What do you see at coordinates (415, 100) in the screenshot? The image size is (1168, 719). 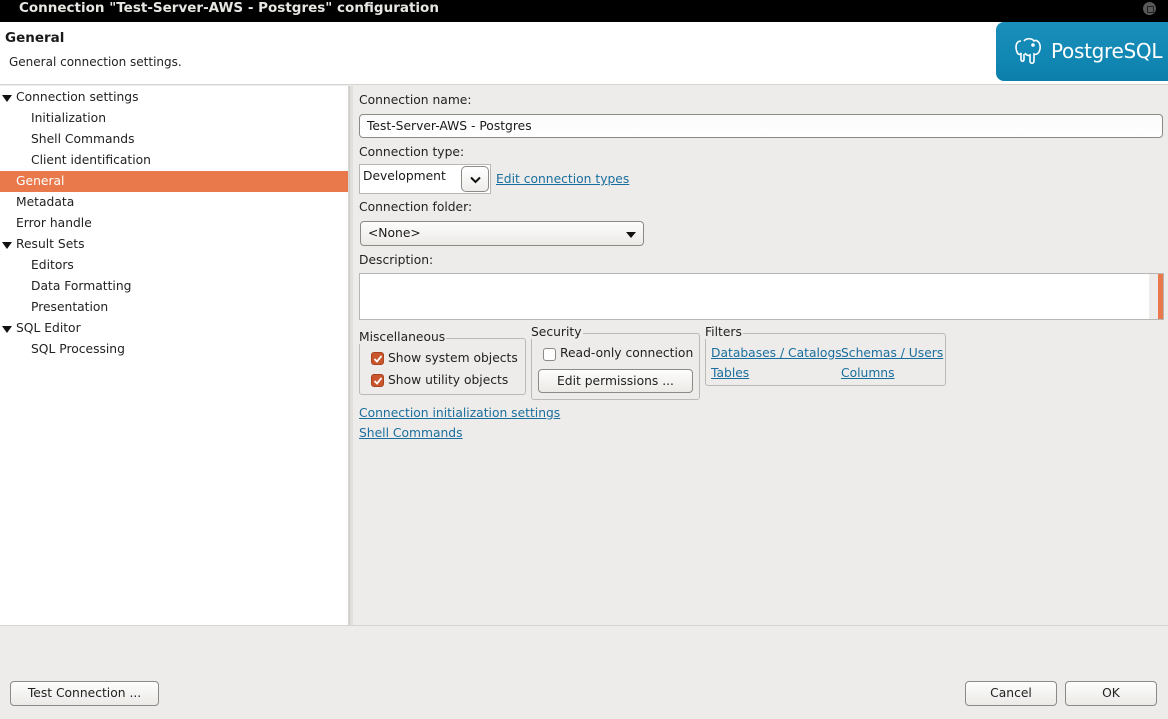 I see `connection-name-label: Connection name:` at bounding box center [415, 100].